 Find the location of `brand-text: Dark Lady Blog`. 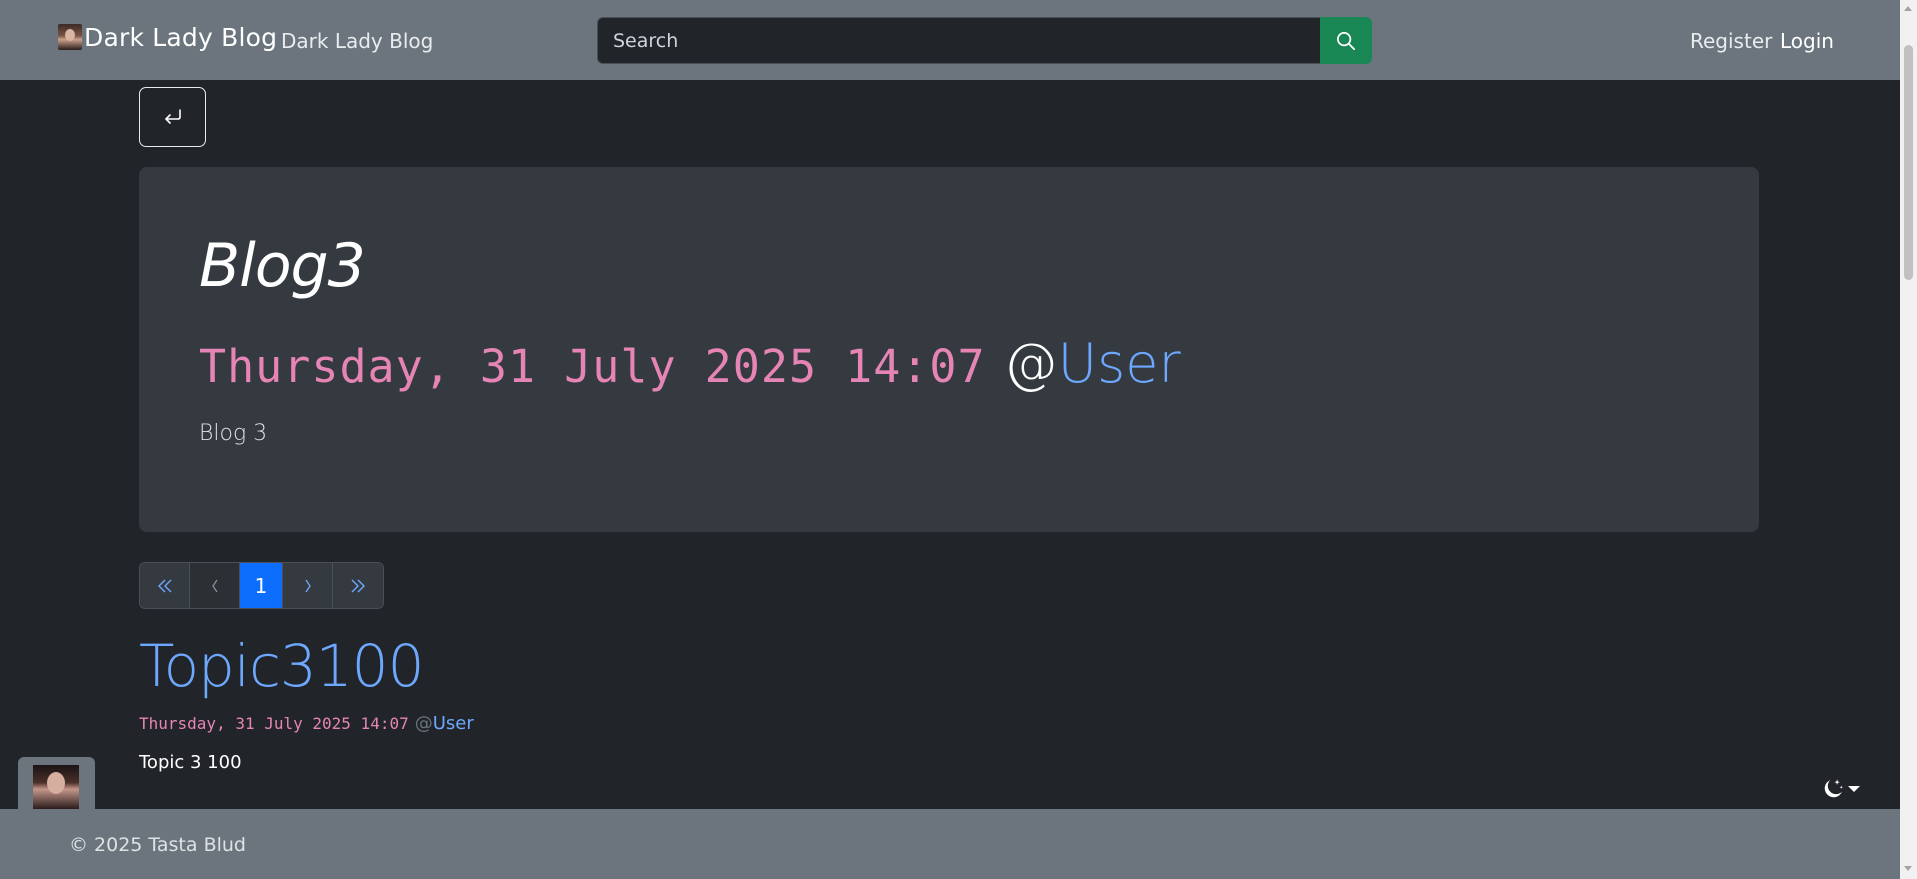

brand-text: Dark Lady Blog is located at coordinates (181, 37).